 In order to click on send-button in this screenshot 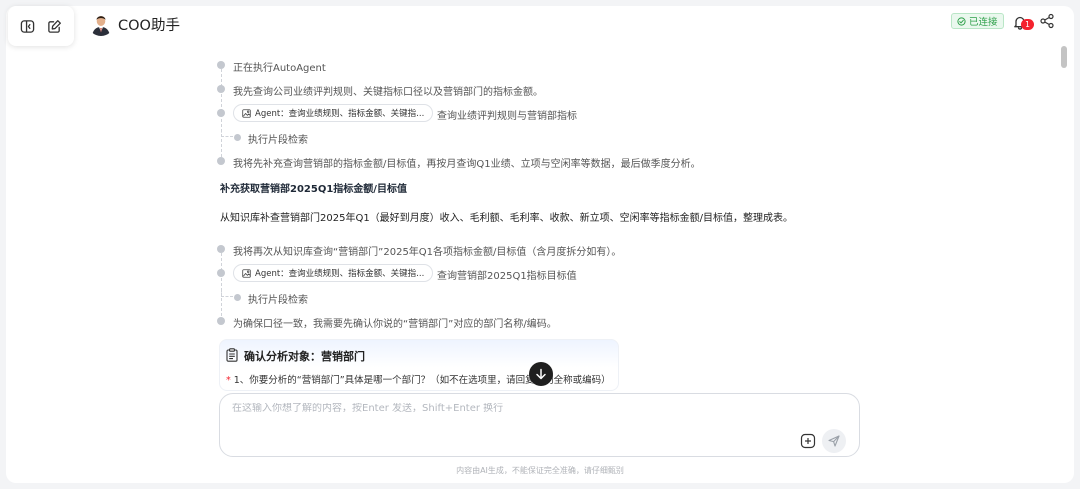, I will do `click(834, 441)`.